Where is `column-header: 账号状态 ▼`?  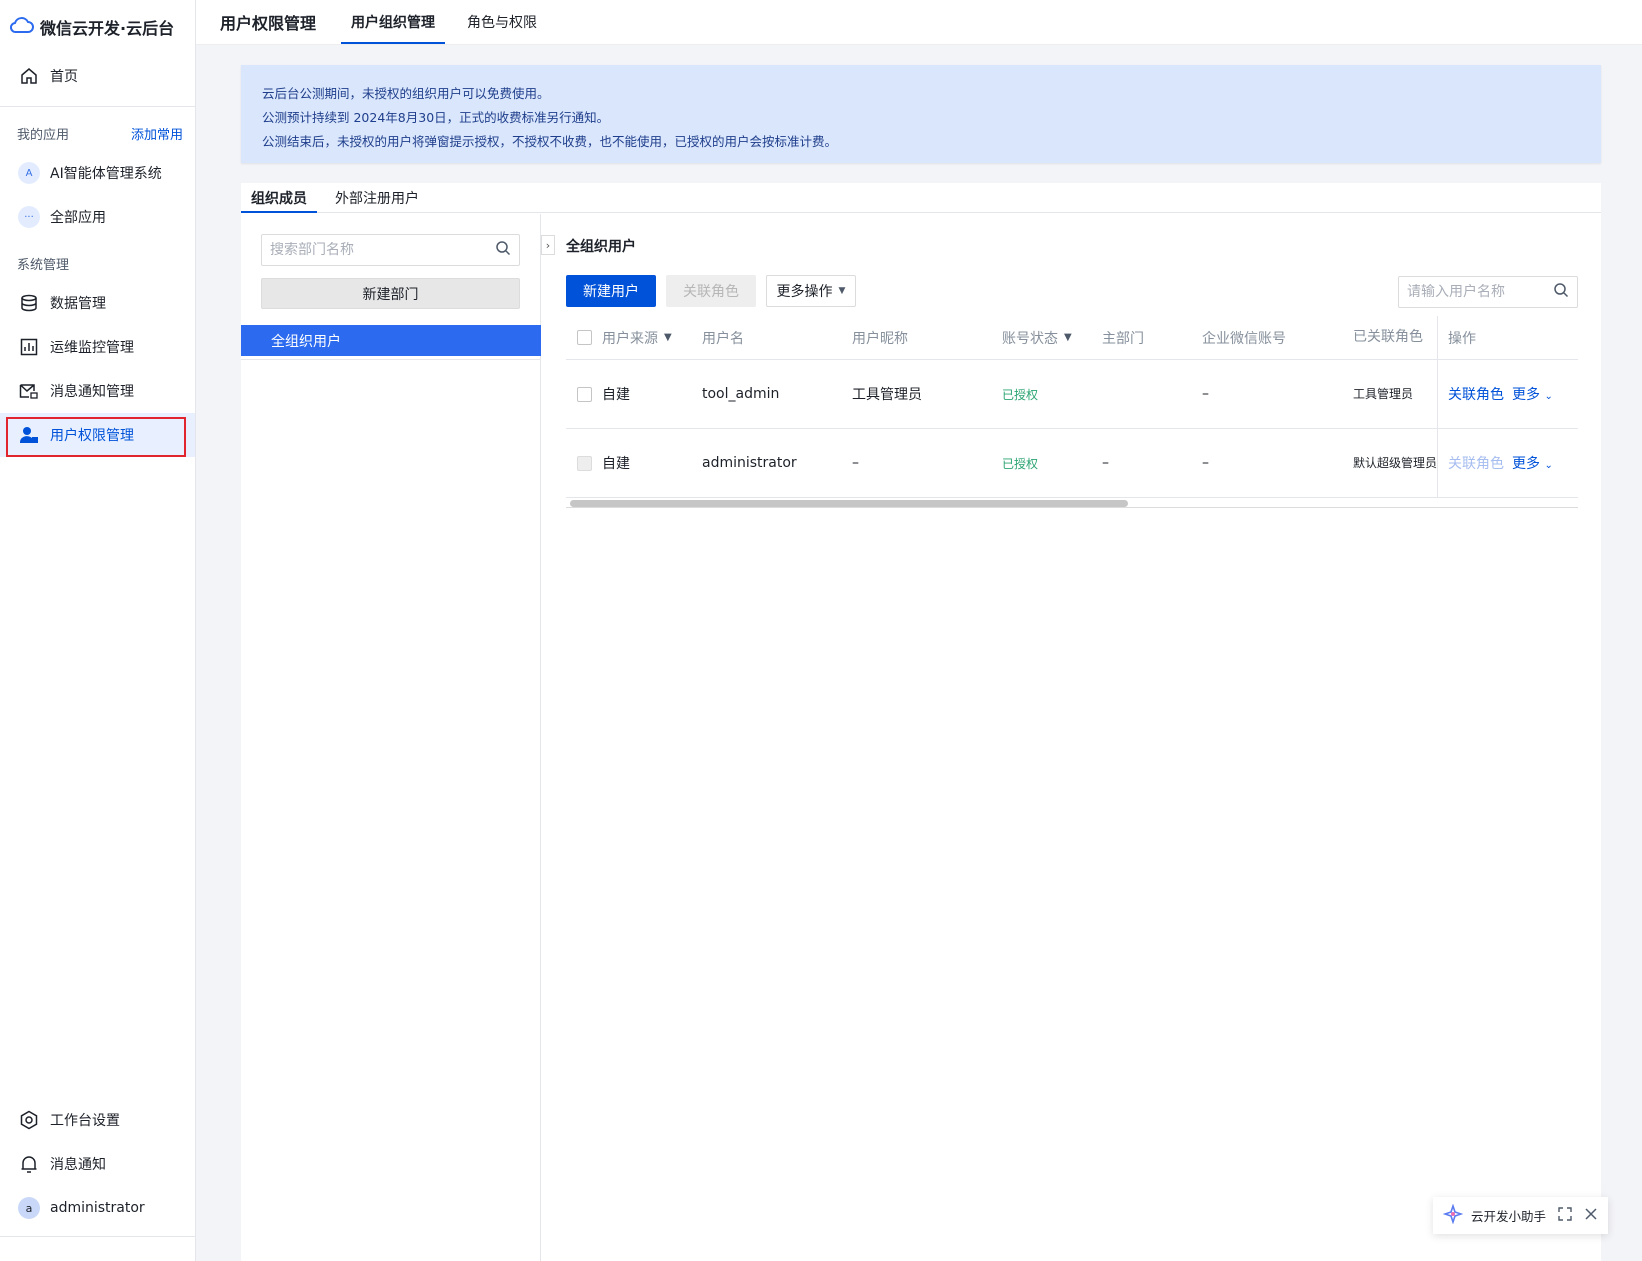 column-header: 账号状态 ▼ is located at coordinates (1037, 338).